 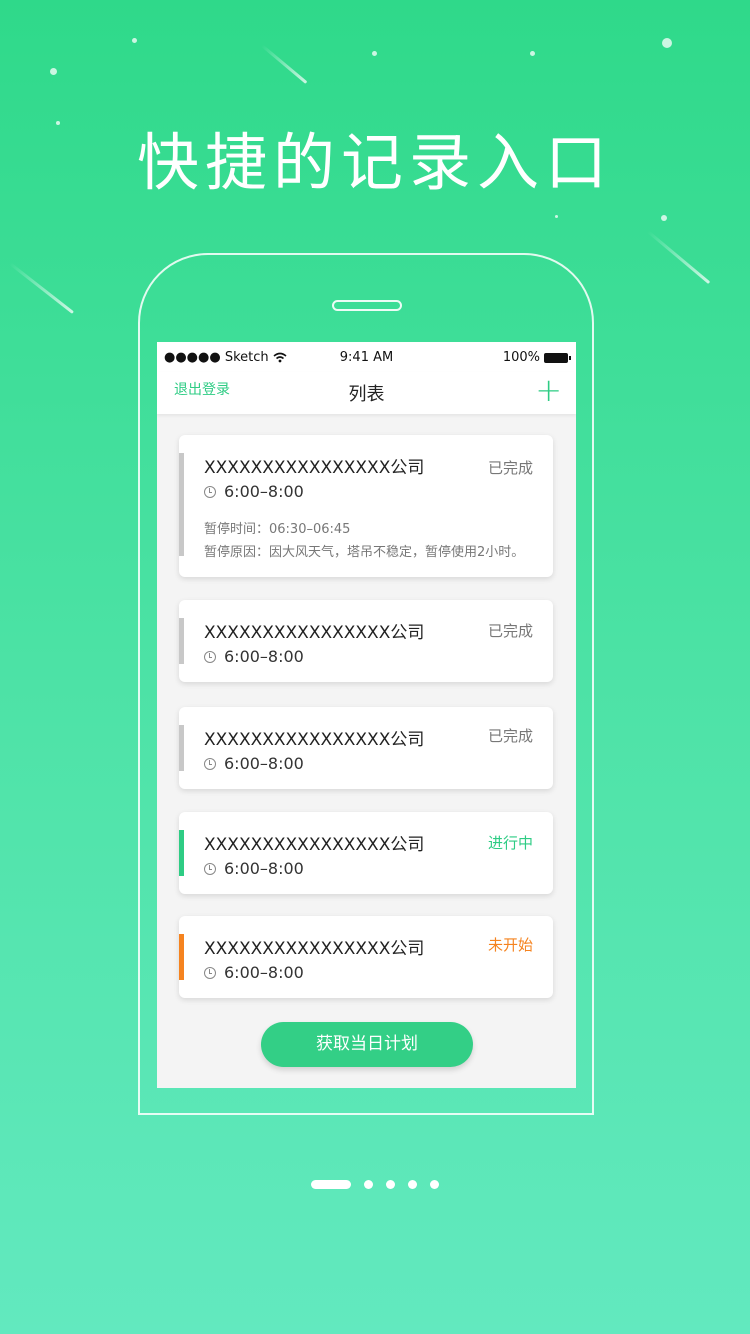 I want to click on page-headline: 快捷的记录入口, so click(x=374, y=162).